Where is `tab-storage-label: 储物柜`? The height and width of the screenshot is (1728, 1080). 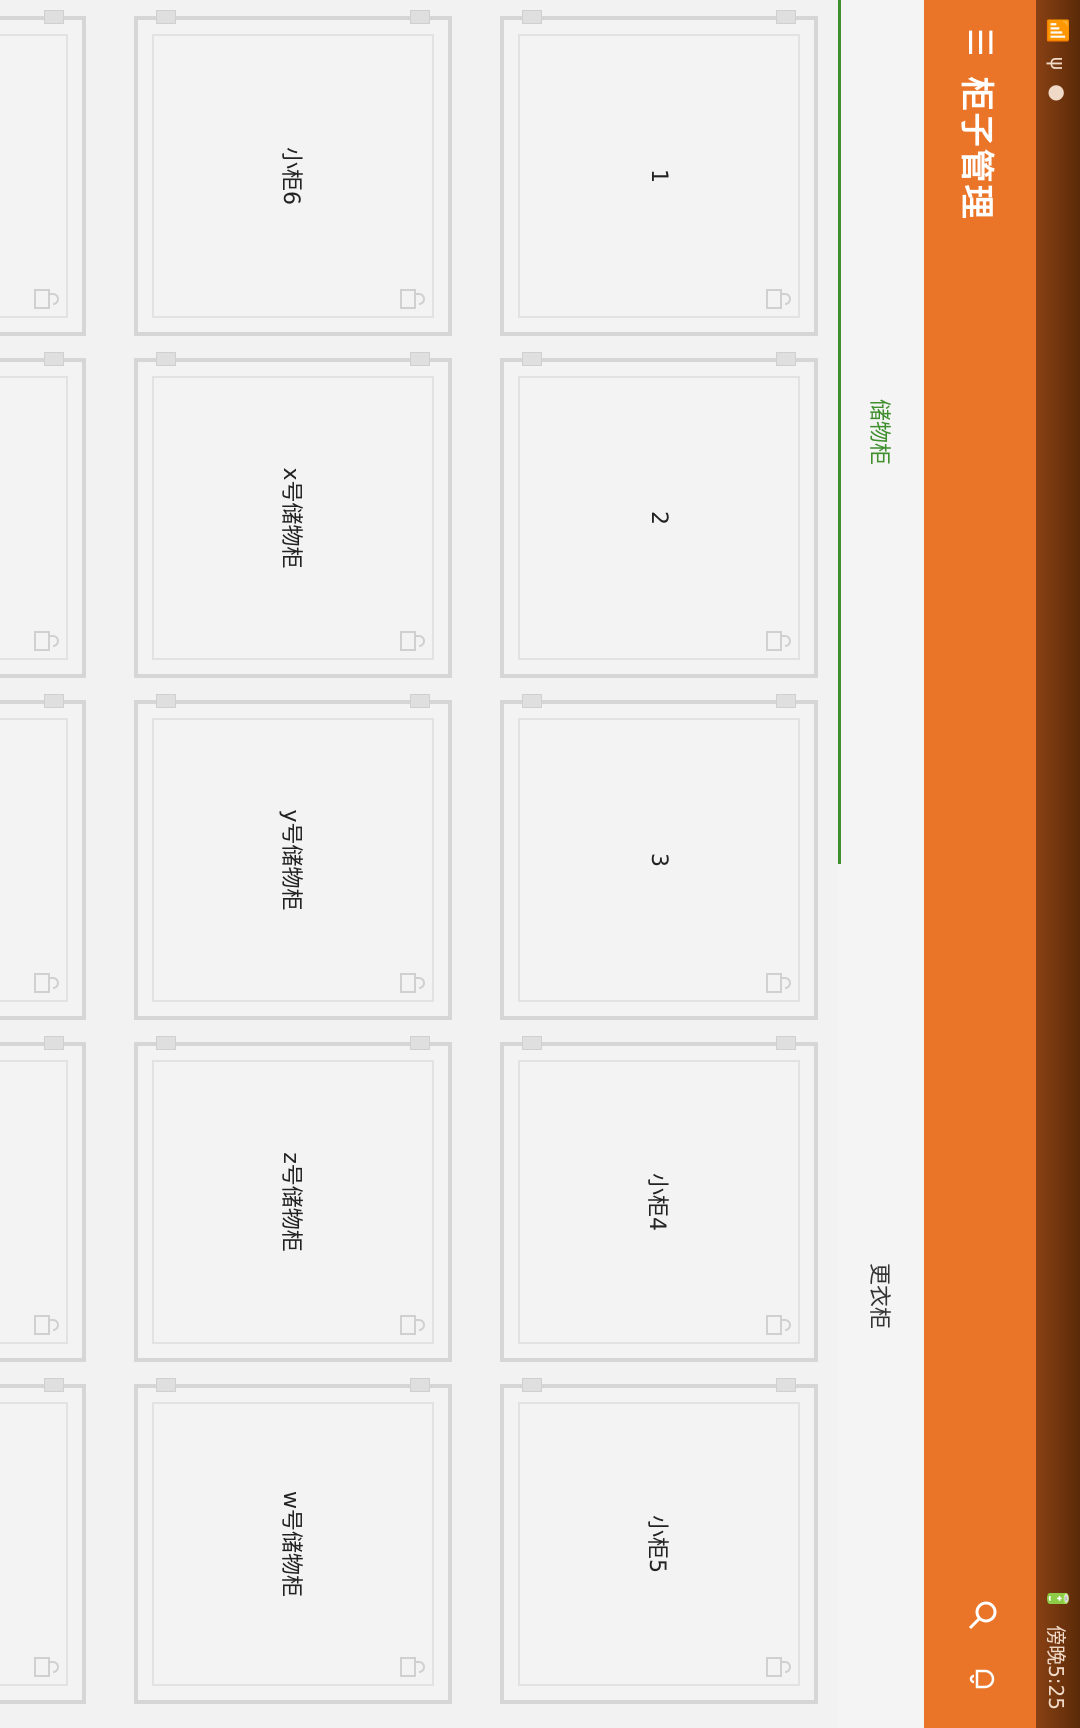 tab-storage-label: 储物柜 is located at coordinates (878, 431).